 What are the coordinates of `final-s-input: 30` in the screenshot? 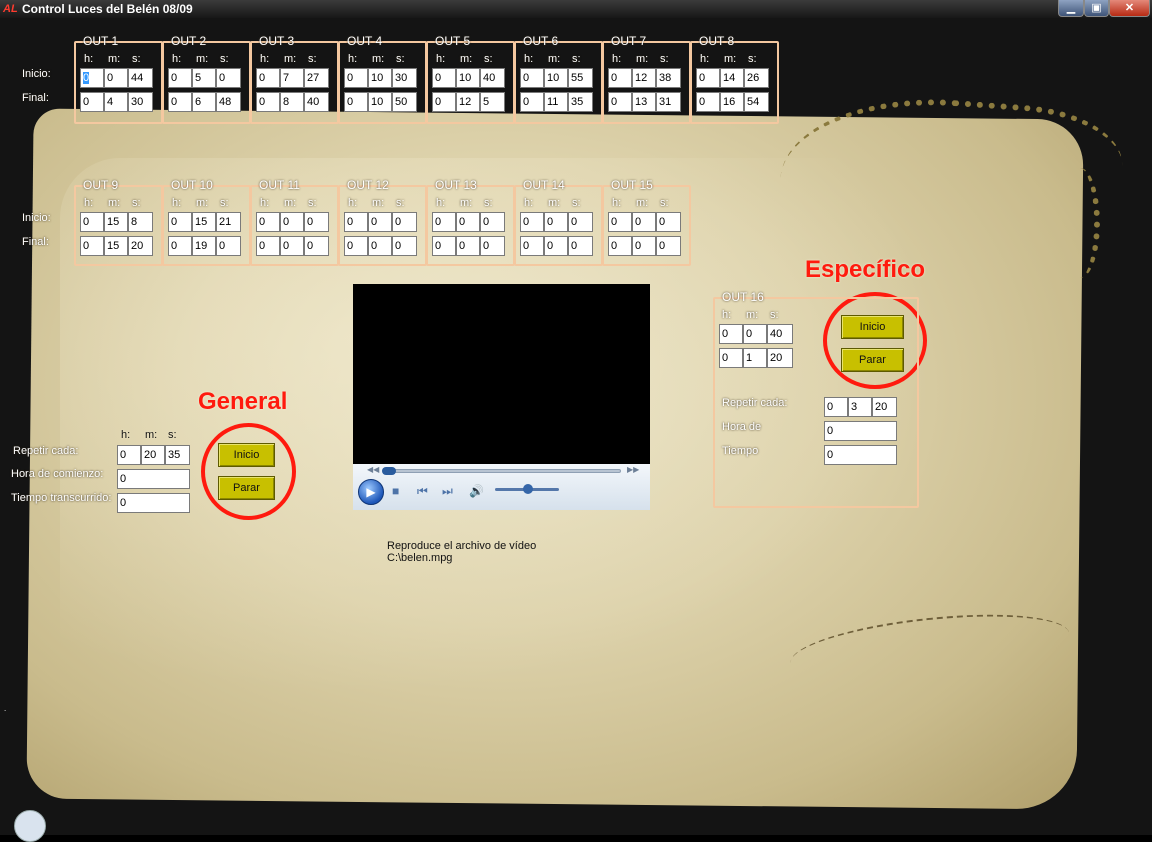 It's located at (140, 102).